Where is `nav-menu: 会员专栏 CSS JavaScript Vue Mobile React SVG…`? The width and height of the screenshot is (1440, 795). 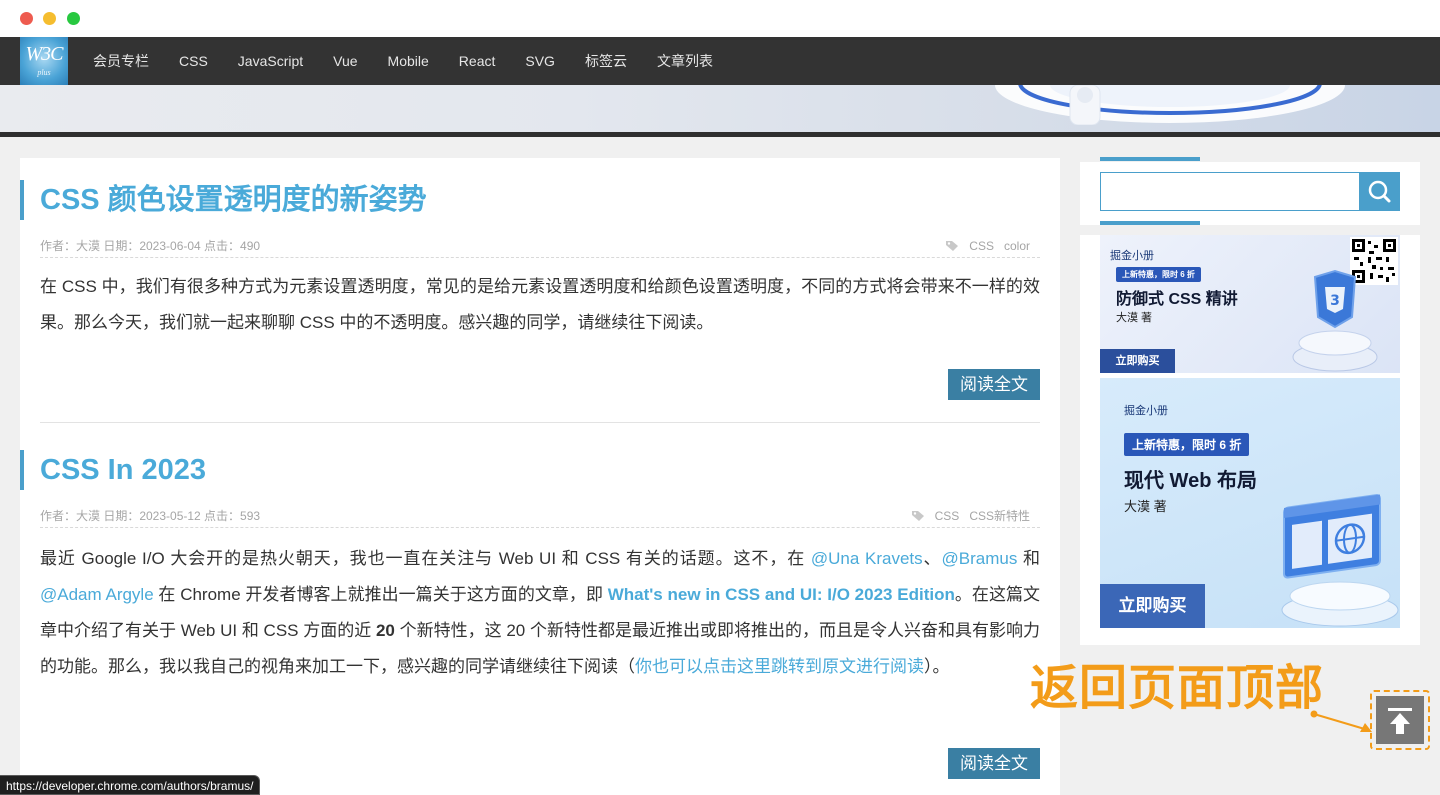 nav-menu: 会员专栏 CSS JavaScript Vue Mobile React SVG… is located at coordinates (403, 61).